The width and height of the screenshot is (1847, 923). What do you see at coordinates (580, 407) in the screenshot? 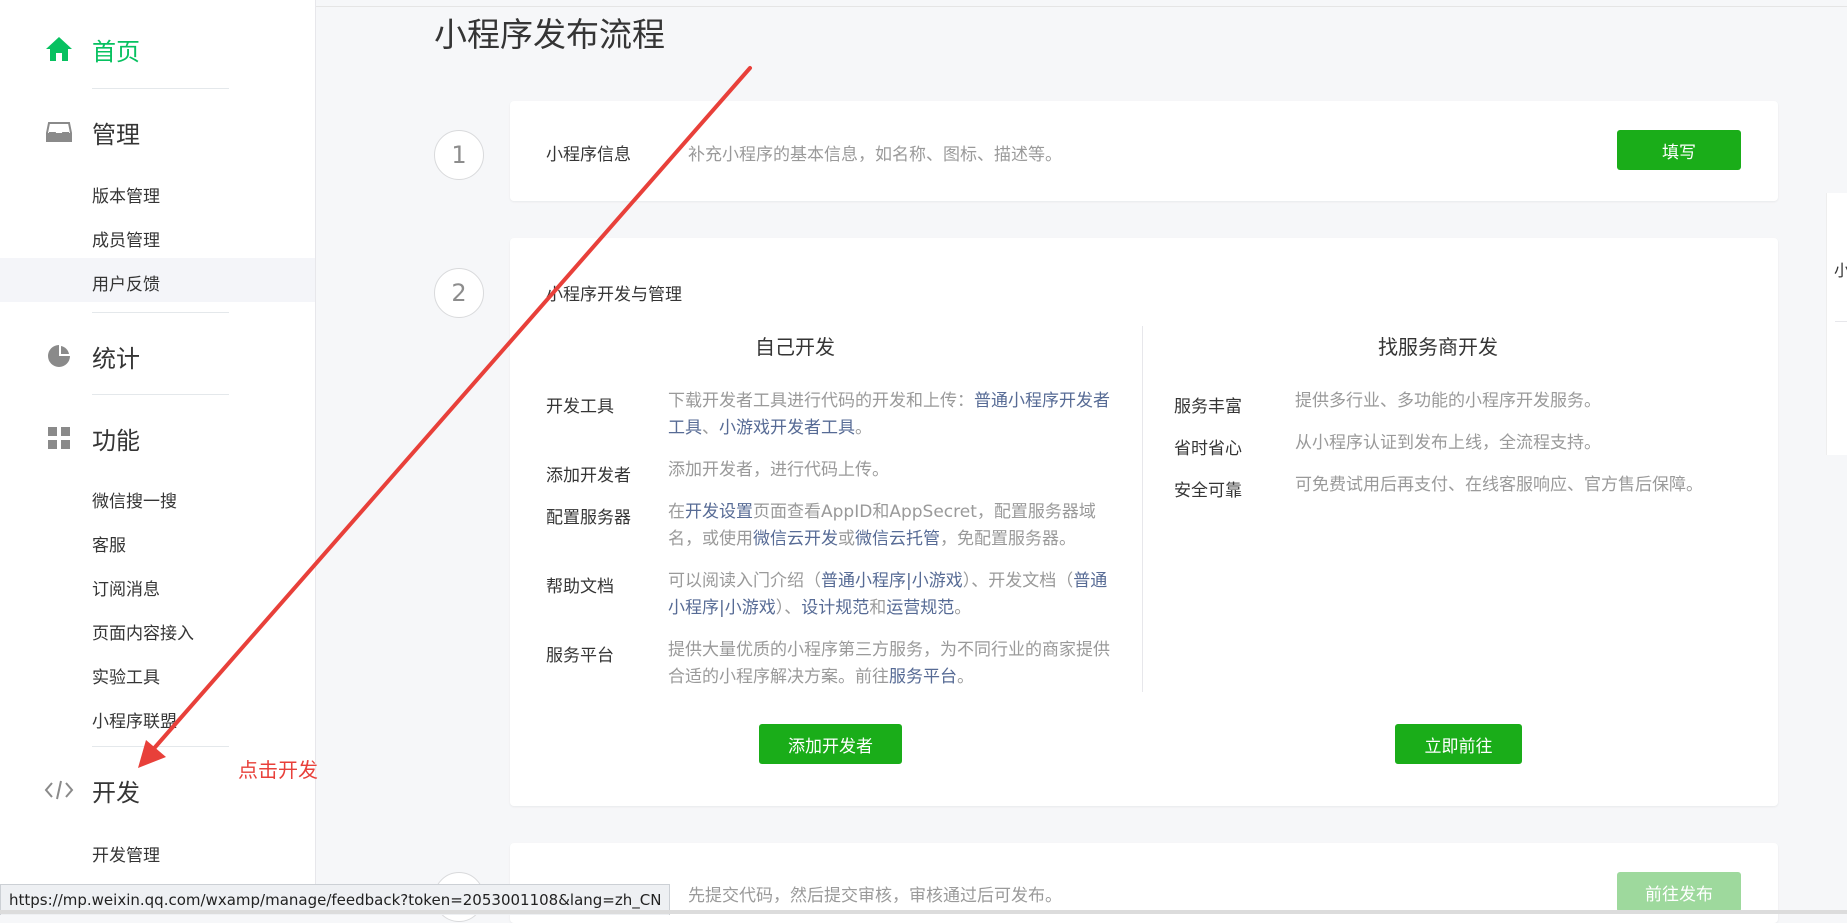
I see `row-key: 开发工具` at bounding box center [580, 407].